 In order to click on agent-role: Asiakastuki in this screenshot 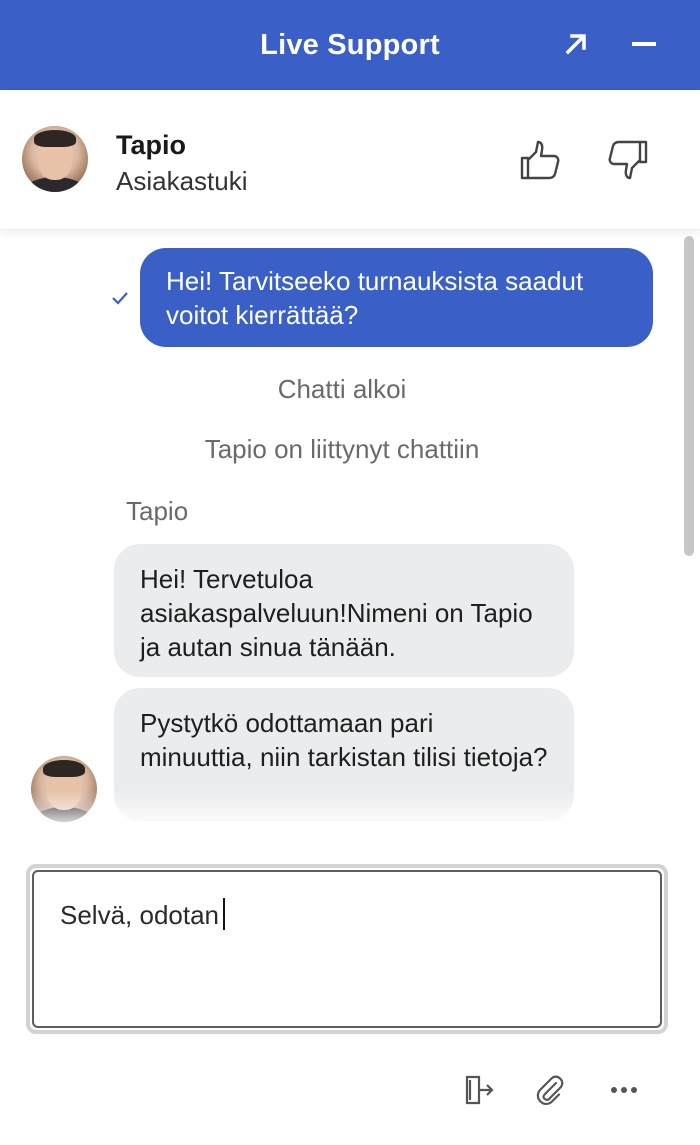, I will do `click(182, 181)`.